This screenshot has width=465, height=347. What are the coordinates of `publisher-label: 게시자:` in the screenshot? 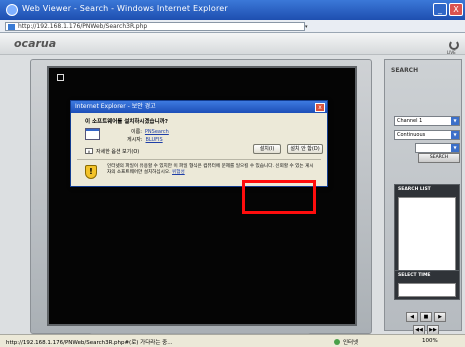 It's located at (135, 140).